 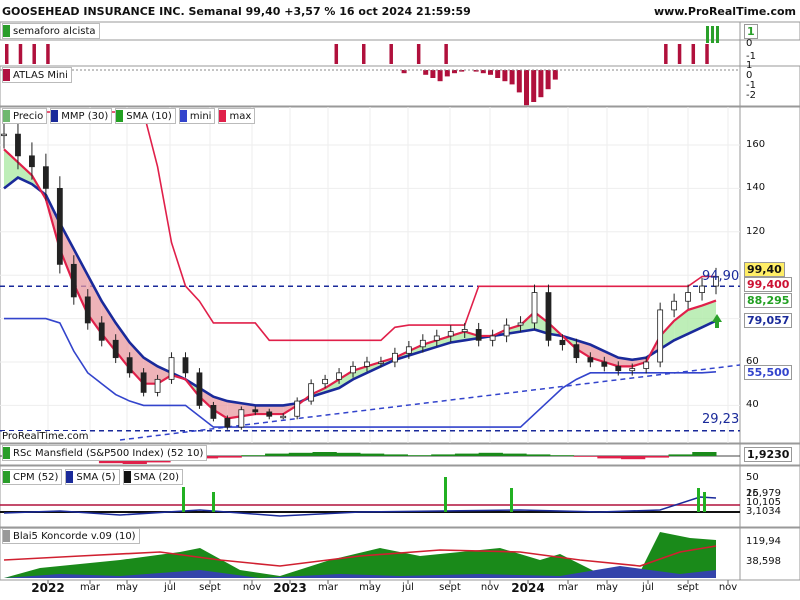 I want to click on price-legend-item: SMA (10), so click(x=145, y=116).